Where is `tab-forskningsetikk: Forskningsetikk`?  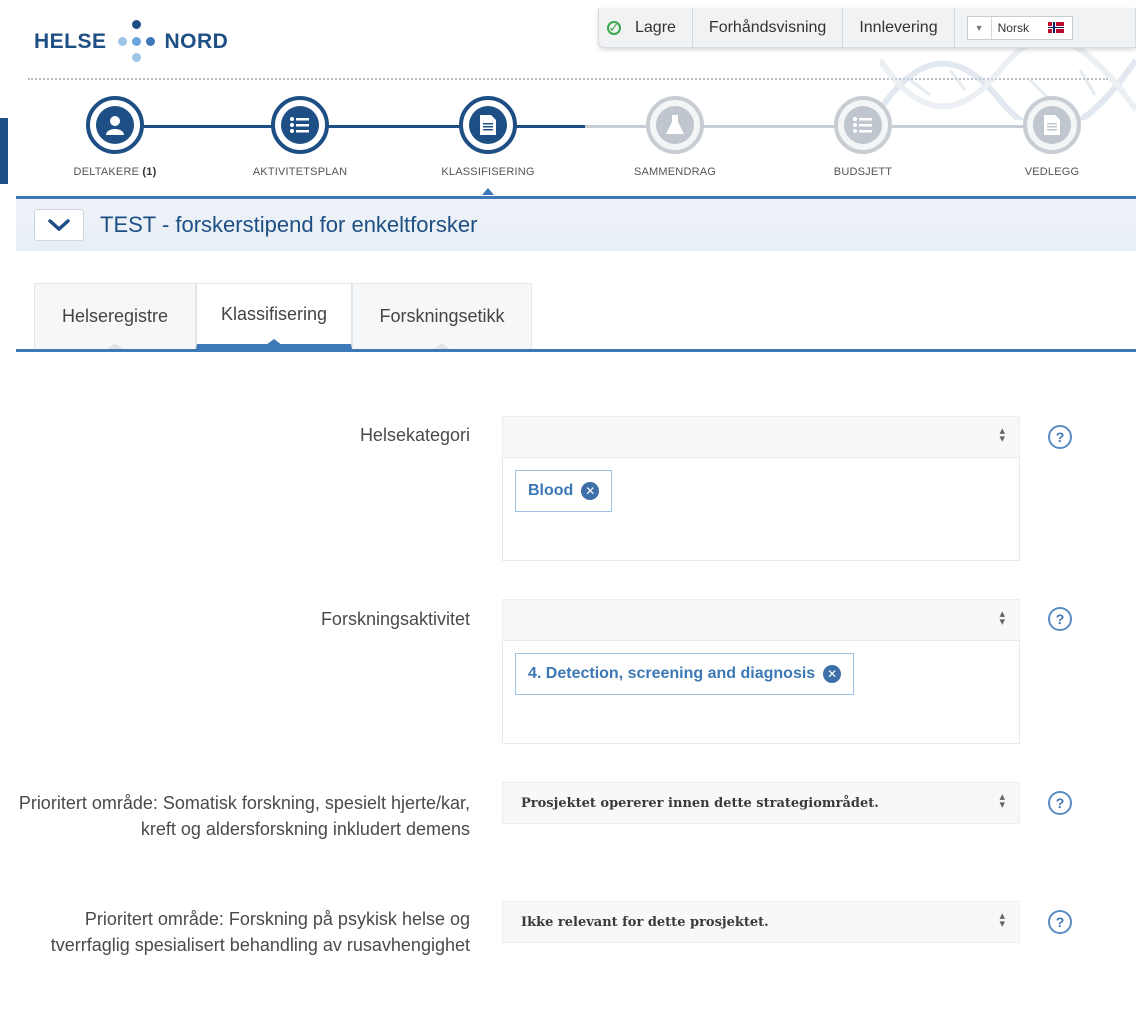 tab-forskningsetikk: Forskningsetikk is located at coordinates (442, 316).